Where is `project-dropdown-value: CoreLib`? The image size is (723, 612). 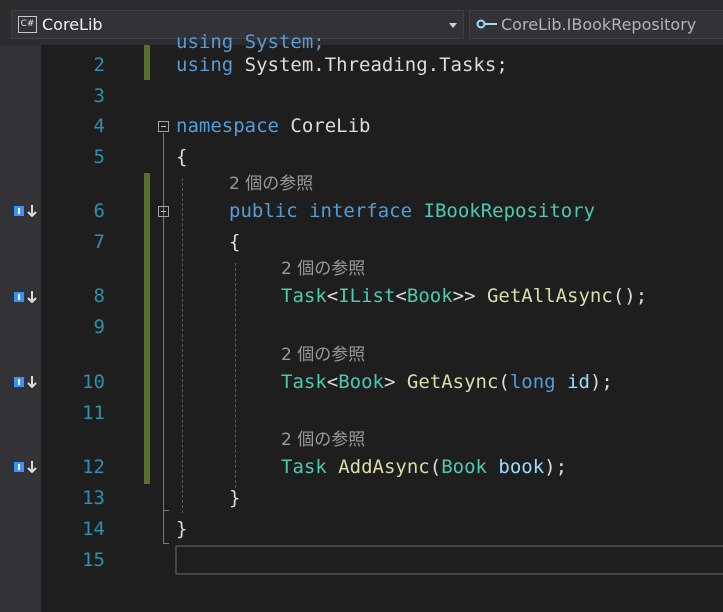 project-dropdown-value: CoreLib is located at coordinates (72, 24).